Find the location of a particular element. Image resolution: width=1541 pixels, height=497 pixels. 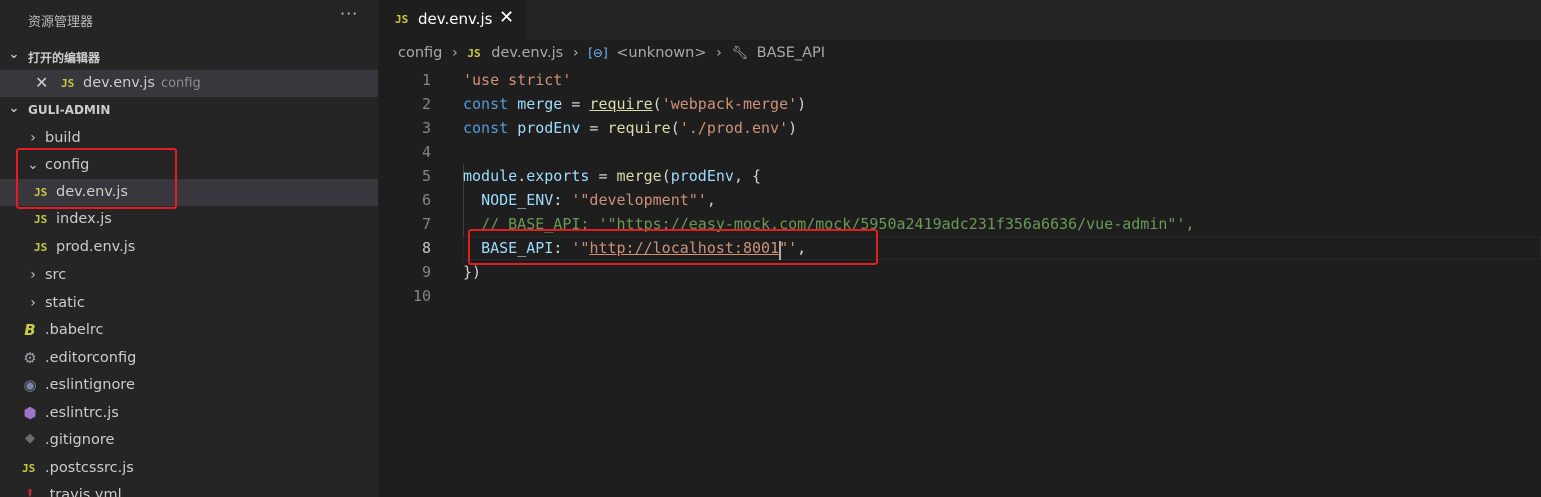

code-line: 6 NODE_ENV: '"development"', is located at coordinates (959, 200).